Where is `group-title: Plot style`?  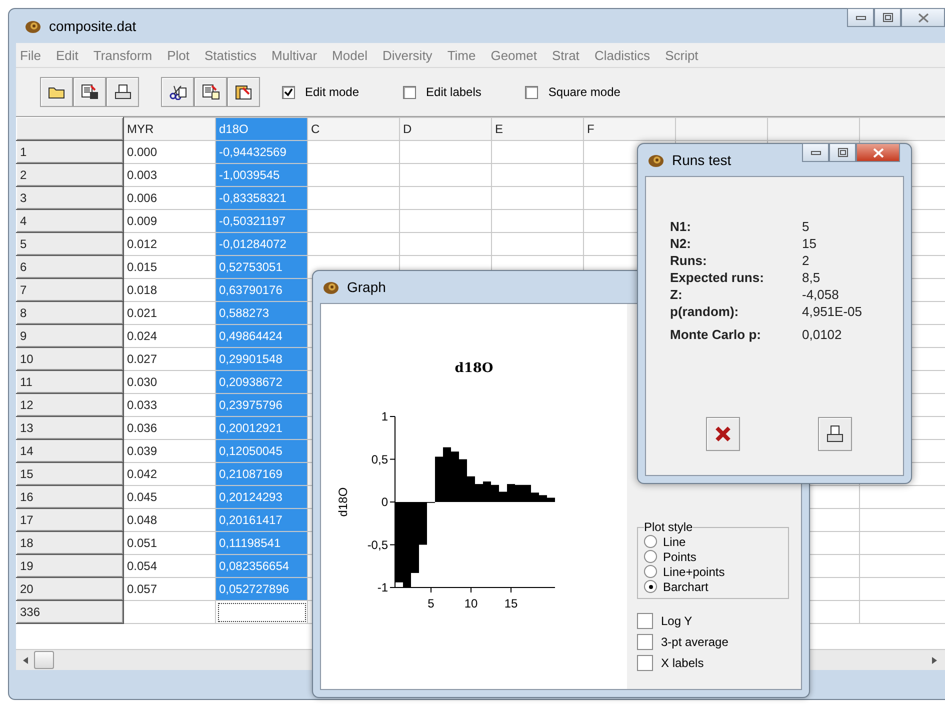
group-title: Plot style is located at coordinates (668, 527).